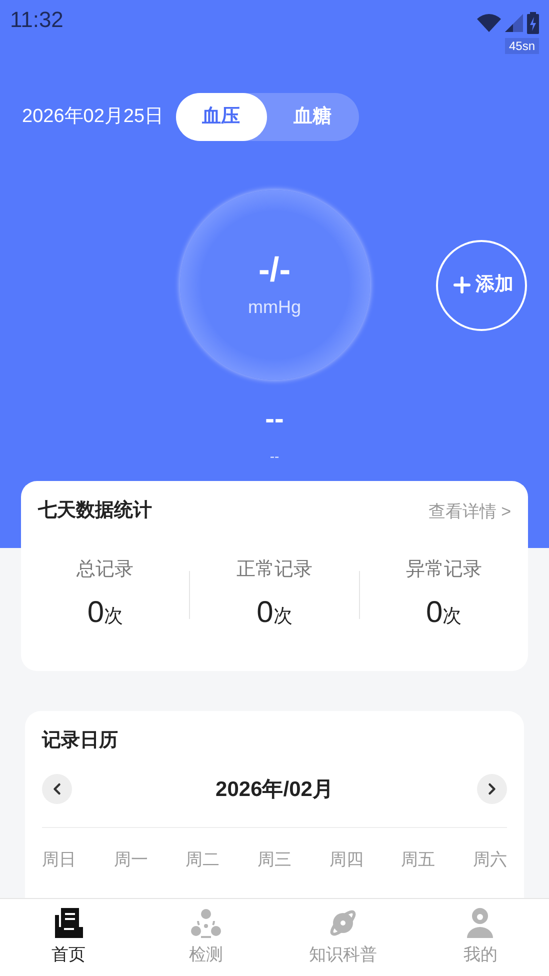 The image size is (549, 976). Describe the element at coordinates (469, 511) in the screenshot. I see `details-link: 查看详情 >` at that location.